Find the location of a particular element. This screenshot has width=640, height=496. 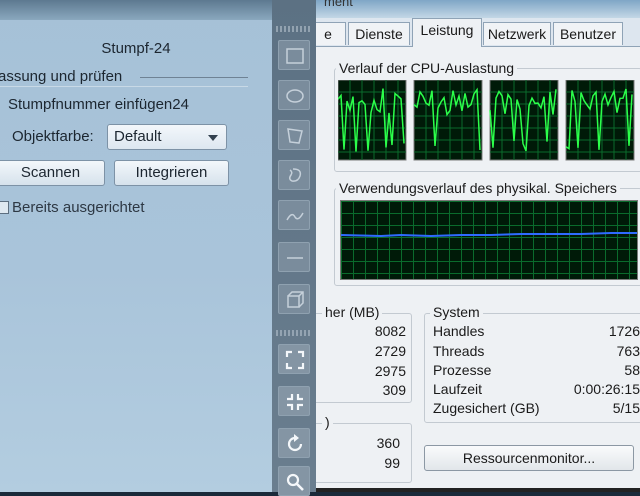

kernel-stats-title: ) is located at coordinates (327, 422).